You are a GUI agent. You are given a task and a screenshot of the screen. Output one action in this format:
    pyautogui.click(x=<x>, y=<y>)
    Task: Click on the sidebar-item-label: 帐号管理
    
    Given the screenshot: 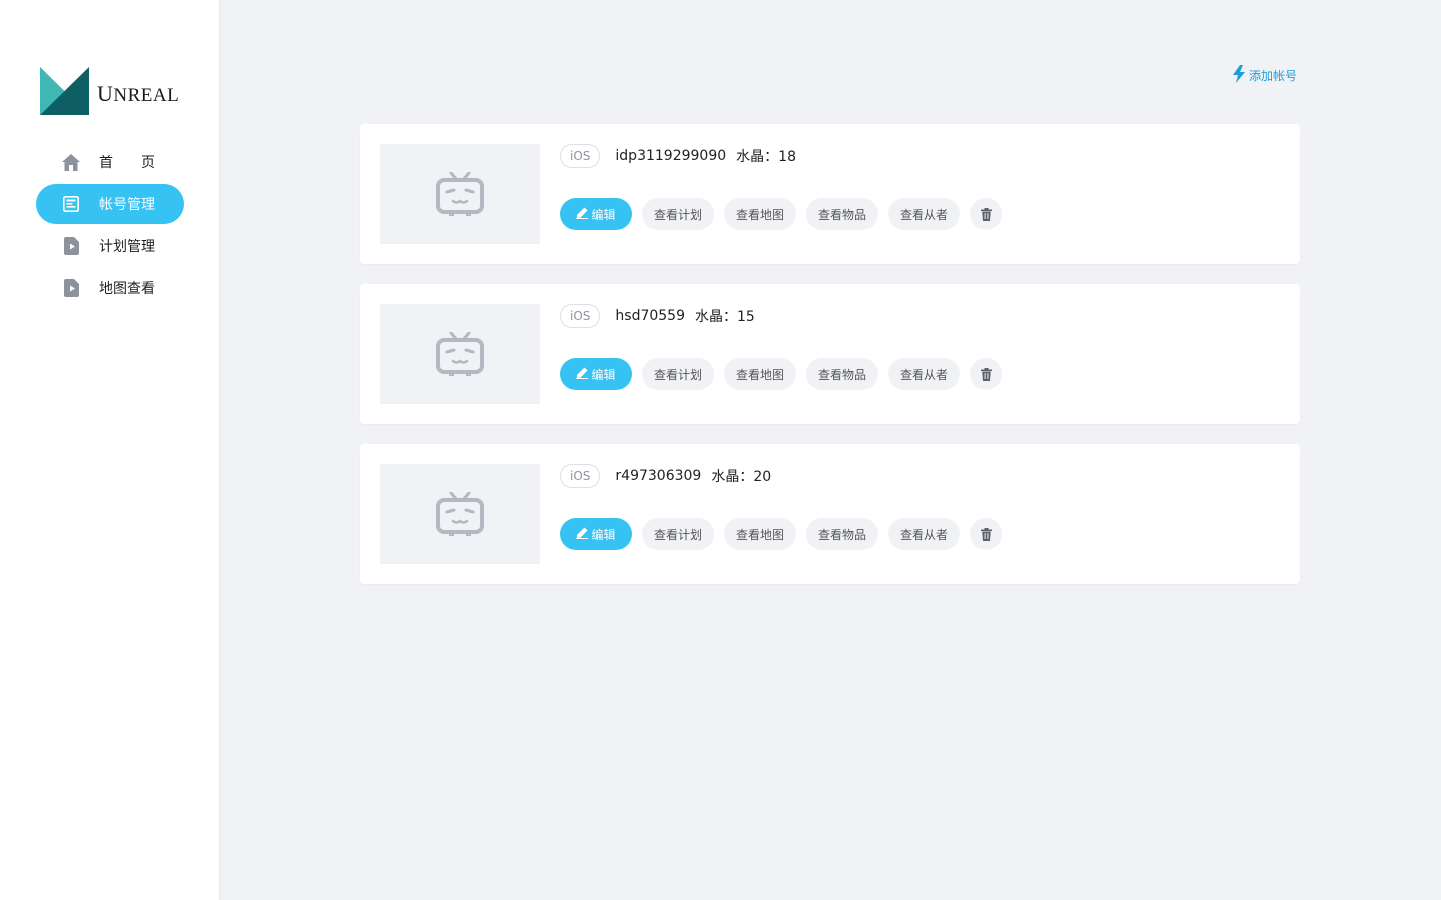 What is the action you would take?
    pyautogui.click(x=127, y=205)
    